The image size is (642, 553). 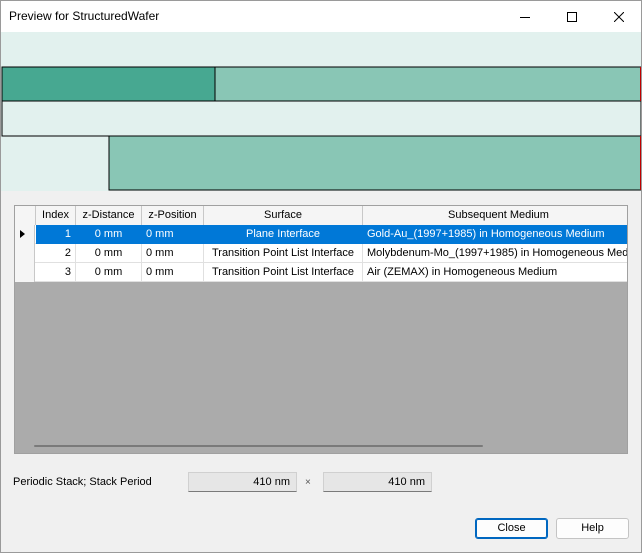 What do you see at coordinates (283, 215) in the screenshot?
I see `column-header-surface: Surface` at bounding box center [283, 215].